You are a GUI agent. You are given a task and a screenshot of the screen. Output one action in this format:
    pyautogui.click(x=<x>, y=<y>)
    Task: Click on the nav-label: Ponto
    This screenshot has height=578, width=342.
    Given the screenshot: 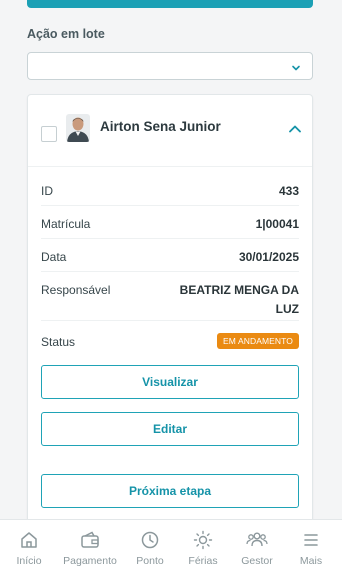 What is the action you would take?
    pyautogui.click(x=150, y=561)
    